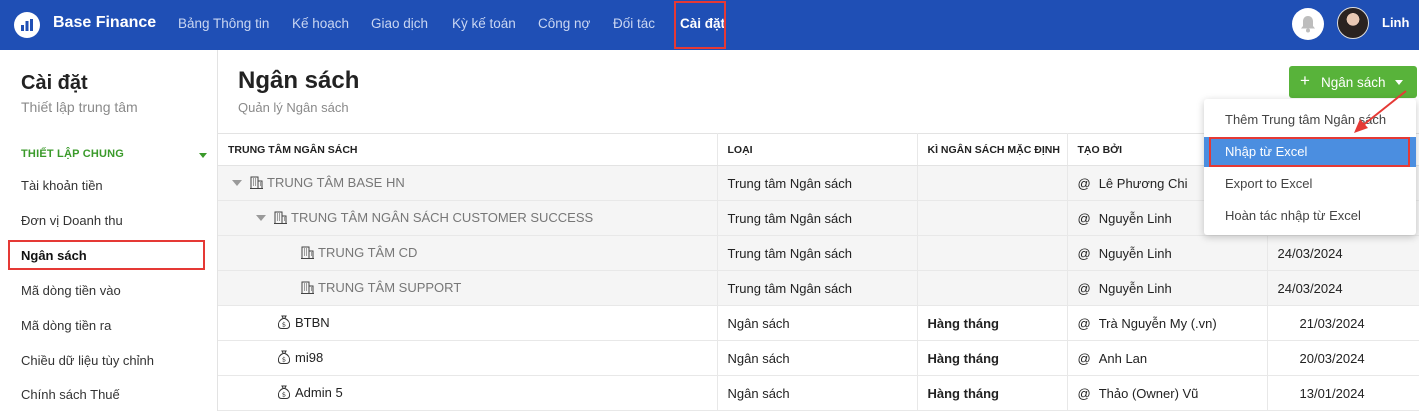 This screenshot has height=411, width=1419. I want to click on add-budget-button: + Ngân sách, so click(1353, 82).